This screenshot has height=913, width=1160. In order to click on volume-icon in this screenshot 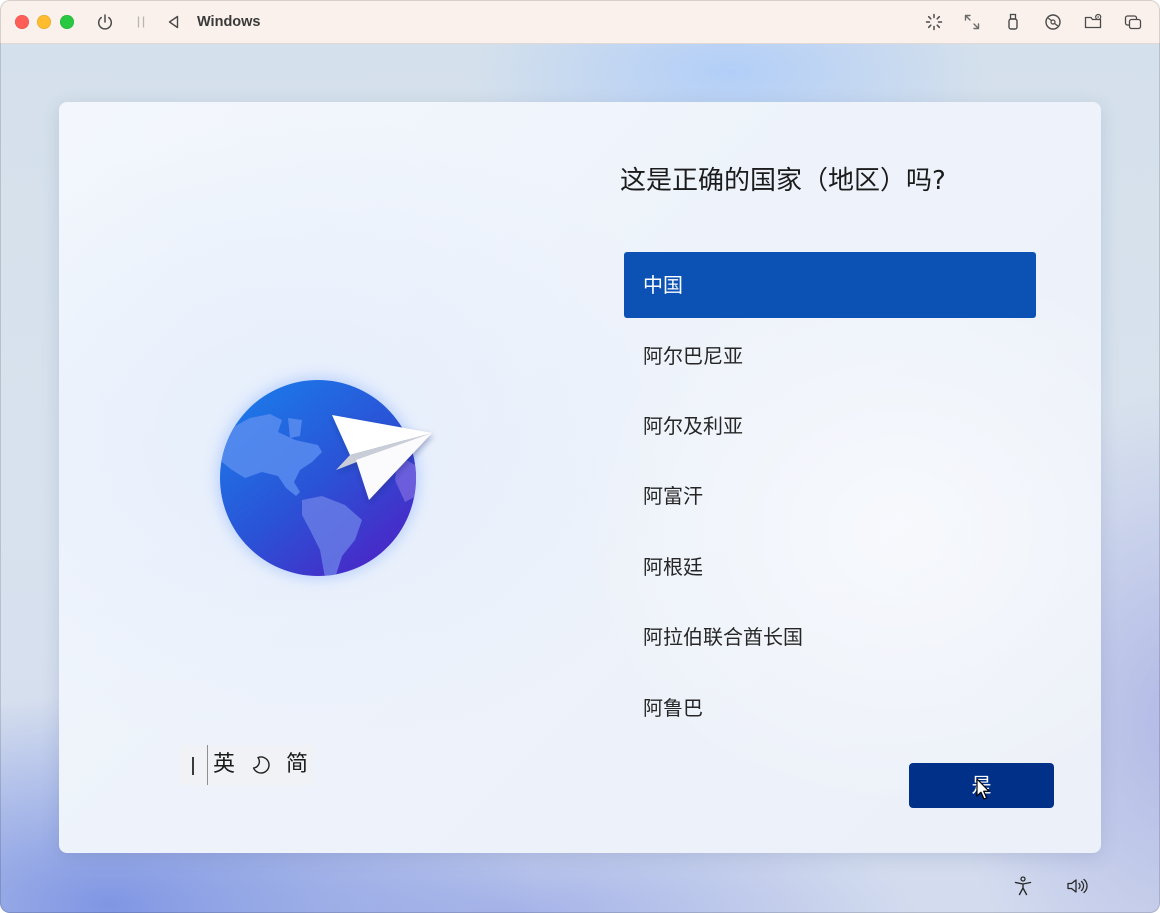, I will do `click(1077, 886)`.